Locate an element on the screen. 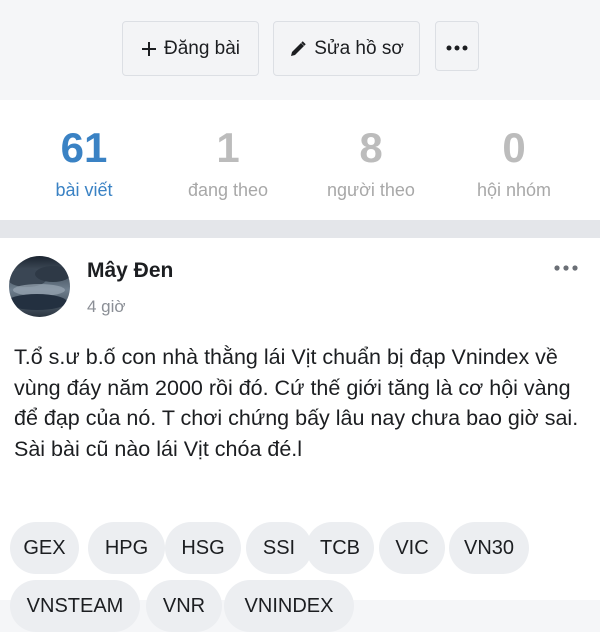 The height and width of the screenshot is (632, 600). tag-chip: VNR is located at coordinates (184, 606).